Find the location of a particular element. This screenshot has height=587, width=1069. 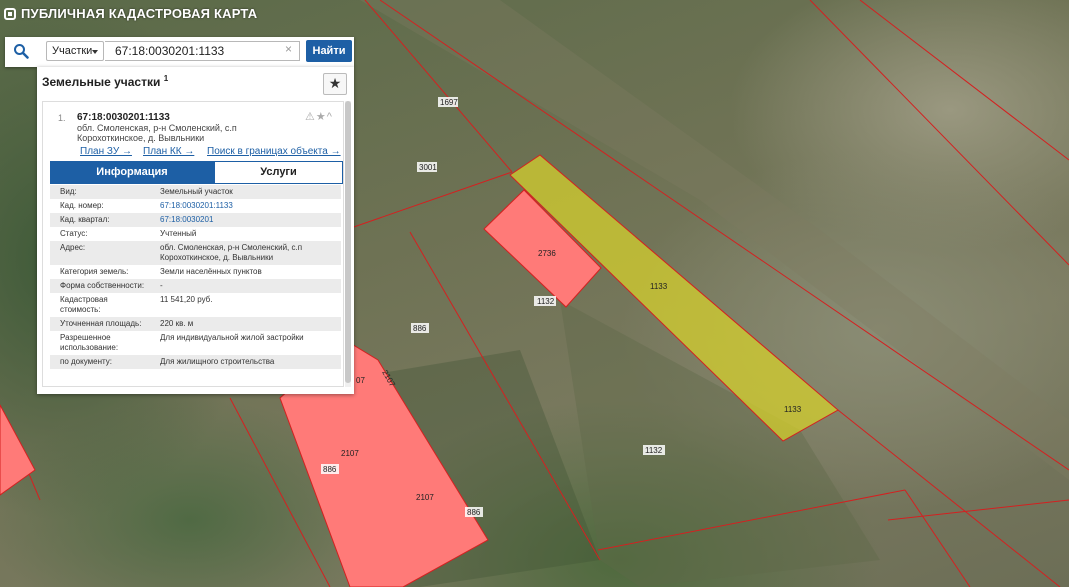

prop-value: Для жилищного строительства is located at coordinates (217, 361).